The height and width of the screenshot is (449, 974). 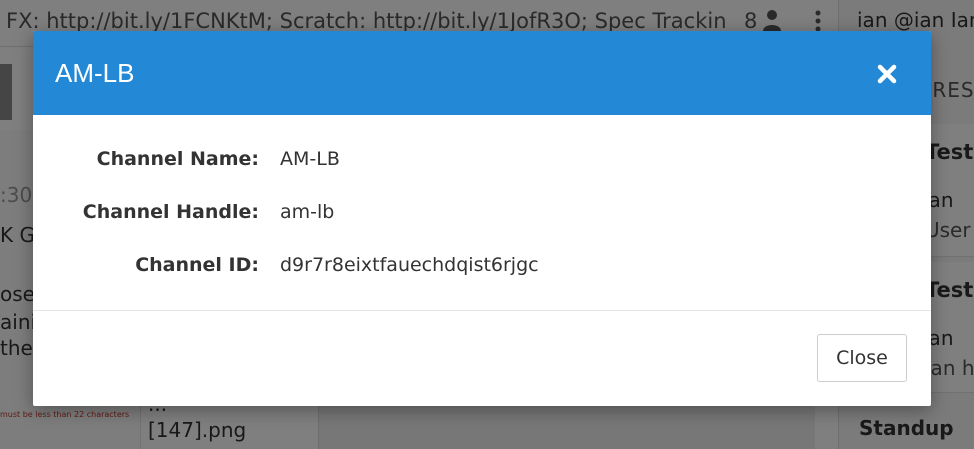 I want to click on channel-id-label: Channel ID:, so click(x=197, y=265).